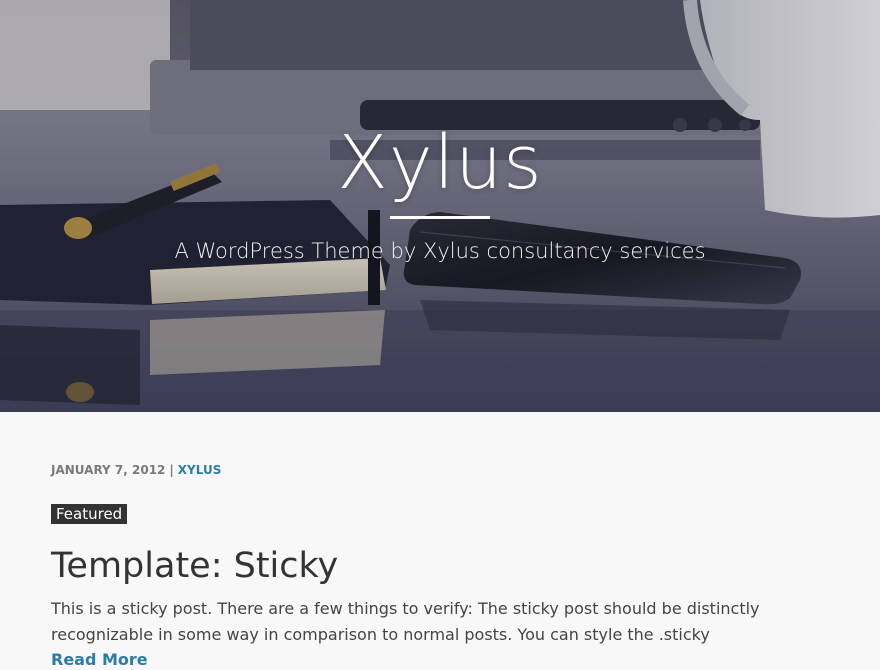 The width and height of the screenshot is (880, 670). I want to click on post-date: JANUARY 7, 2012, so click(108, 470).